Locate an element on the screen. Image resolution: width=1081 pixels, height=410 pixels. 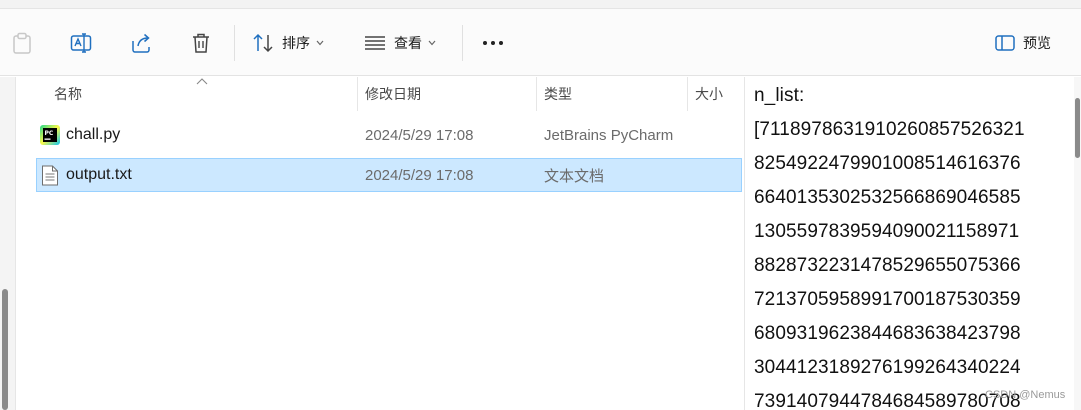
column-header-date: 修改日期 is located at coordinates (393, 94).